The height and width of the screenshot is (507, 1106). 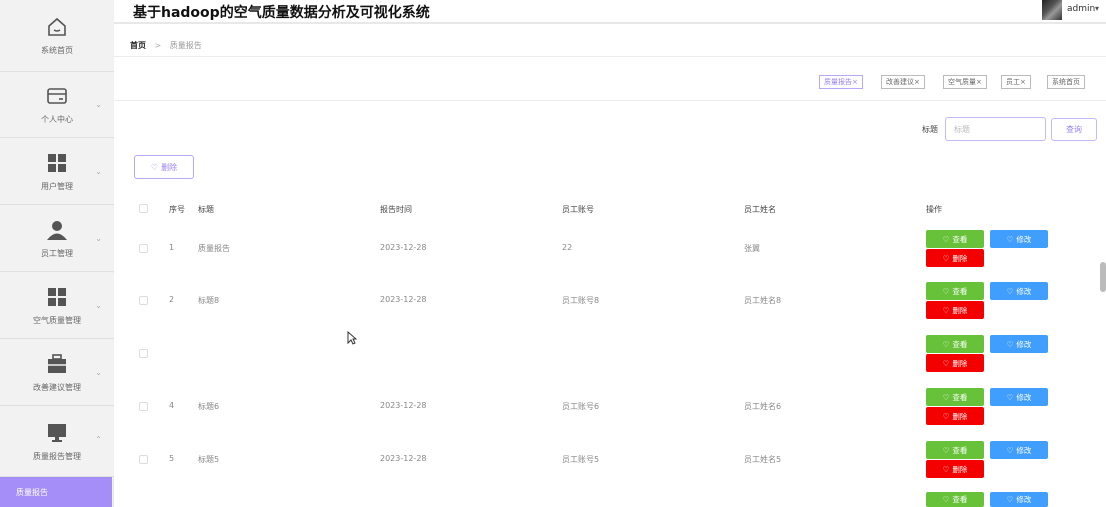 I want to click on cell-title: 标题8, so click(x=209, y=300).